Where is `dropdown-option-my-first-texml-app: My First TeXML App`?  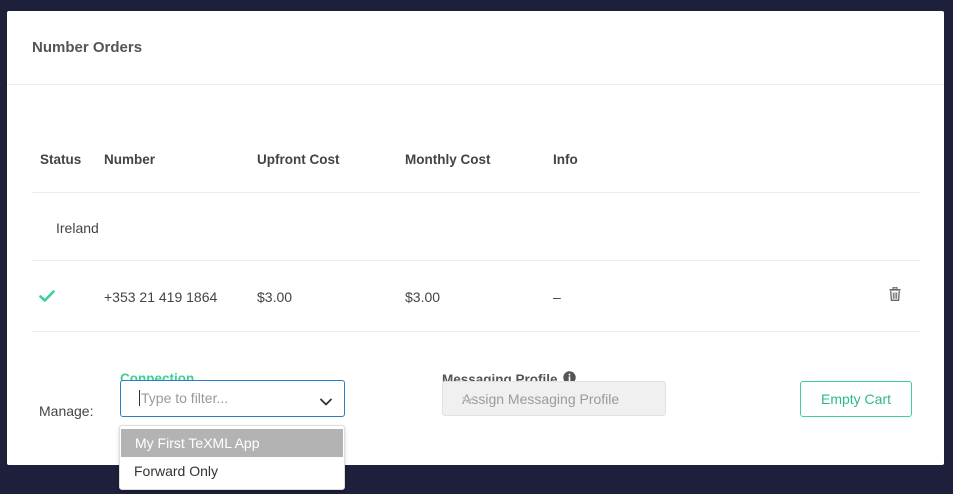 dropdown-option-my-first-texml-app: My First TeXML App is located at coordinates (232, 443).